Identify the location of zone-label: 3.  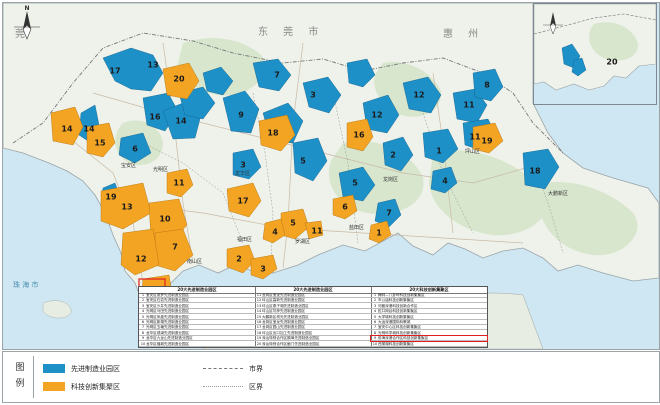
(263, 269).